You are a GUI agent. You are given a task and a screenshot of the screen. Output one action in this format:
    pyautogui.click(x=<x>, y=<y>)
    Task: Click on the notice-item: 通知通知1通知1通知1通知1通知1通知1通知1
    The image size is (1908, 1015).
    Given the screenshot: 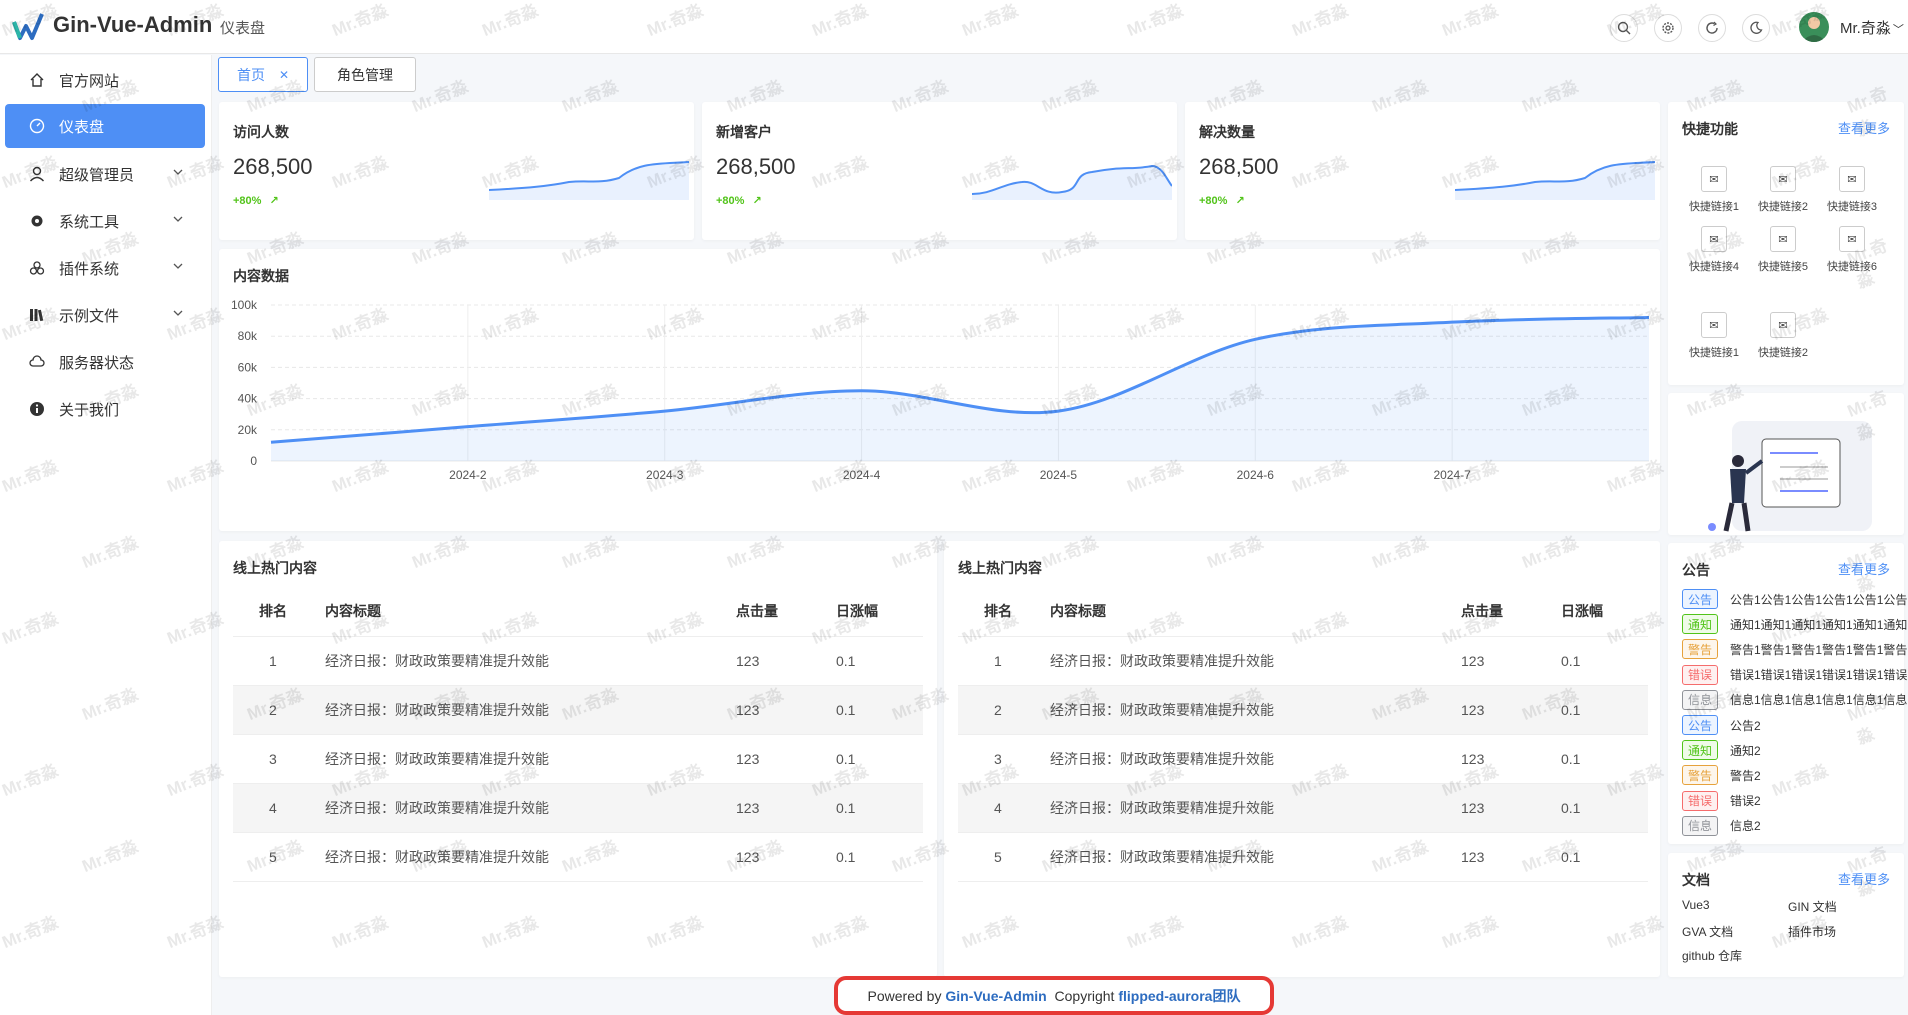 What is the action you would take?
    pyautogui.click(x=1795, y=624)
    